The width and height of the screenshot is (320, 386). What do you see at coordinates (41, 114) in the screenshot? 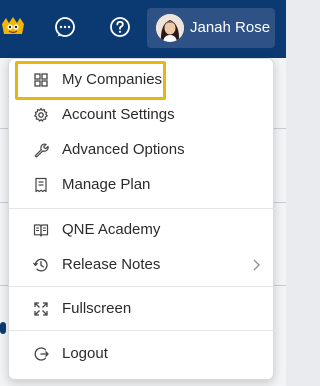
I see `gear-icon` at bounding box center [41, 114].